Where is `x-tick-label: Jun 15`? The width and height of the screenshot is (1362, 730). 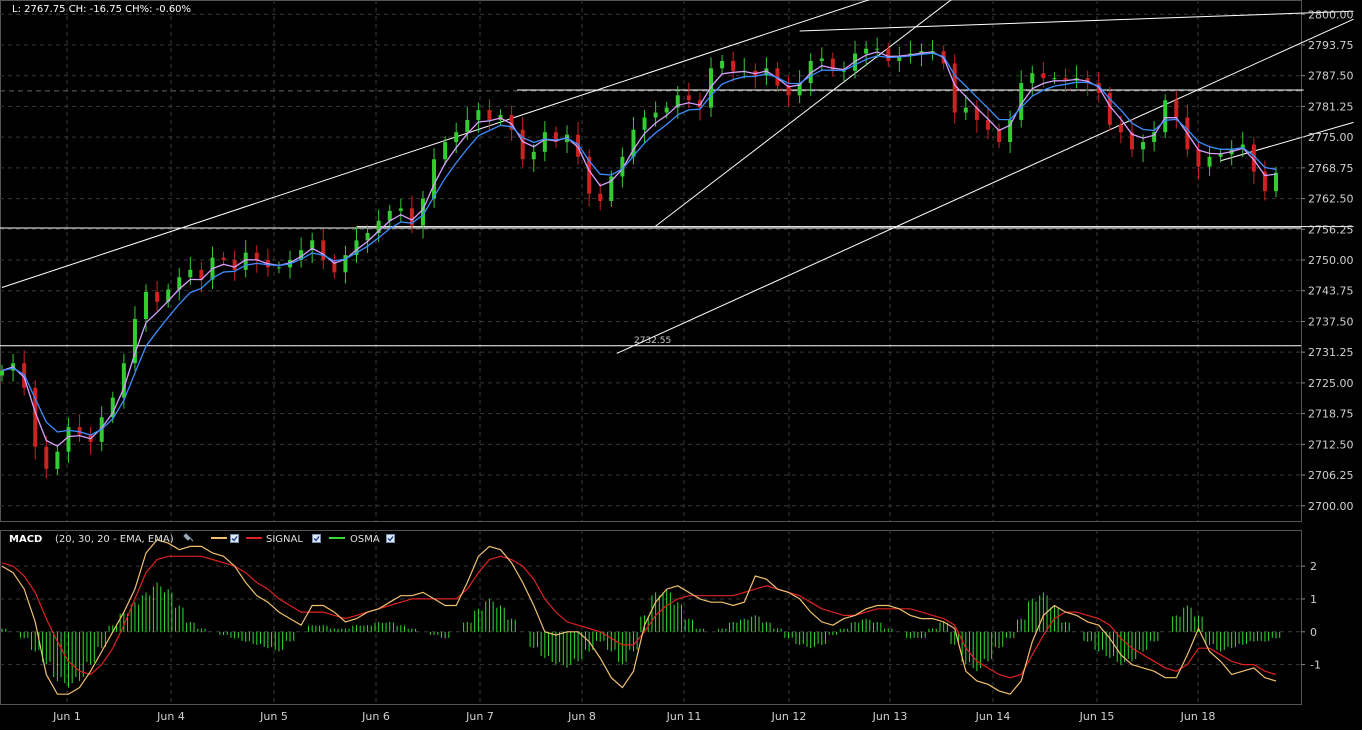
x-tick-label: Jun 15 is located at coordinates (1097, 716).